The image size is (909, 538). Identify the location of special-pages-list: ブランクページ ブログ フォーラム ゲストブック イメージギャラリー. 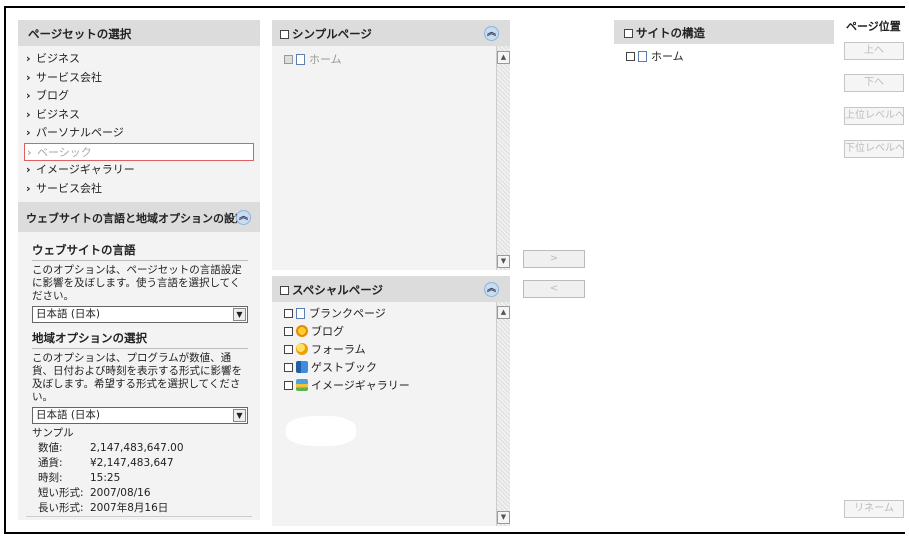
(391, 348).